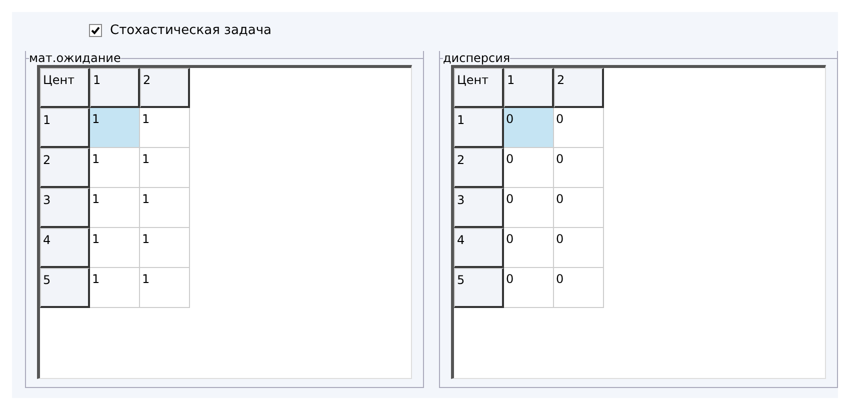  Describe the element at coordinates (95, 30) in the screenshot. I see `checkbox` at that location.